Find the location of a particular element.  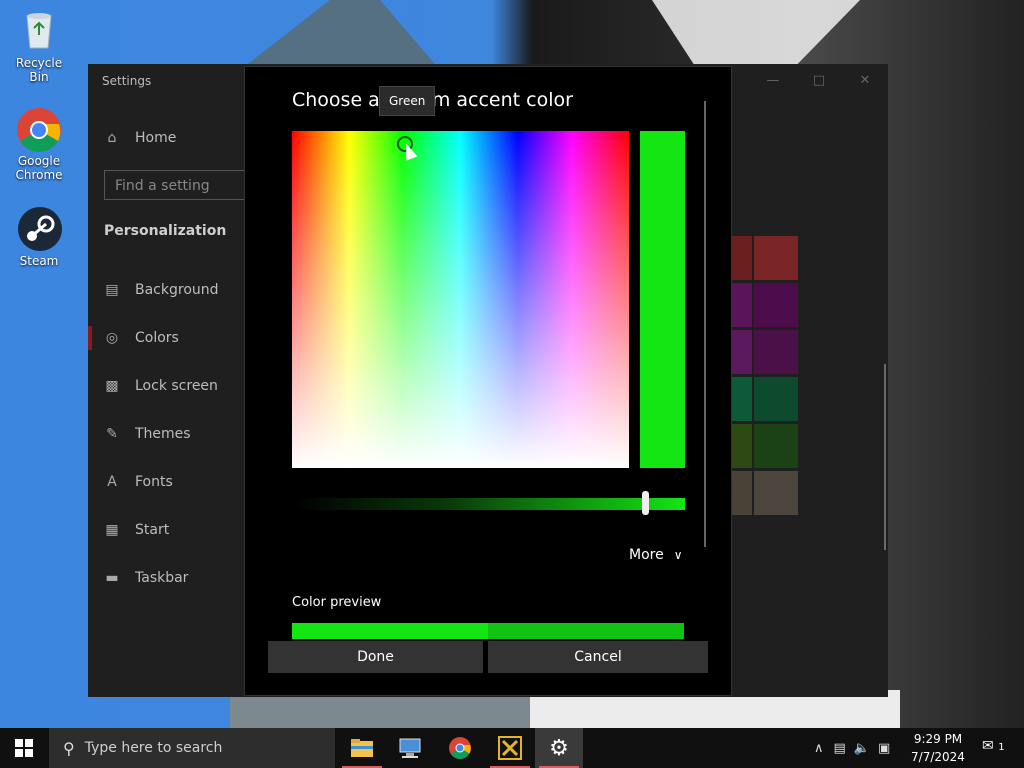

recycle-bin-icon is located at coordinates (39, 30).